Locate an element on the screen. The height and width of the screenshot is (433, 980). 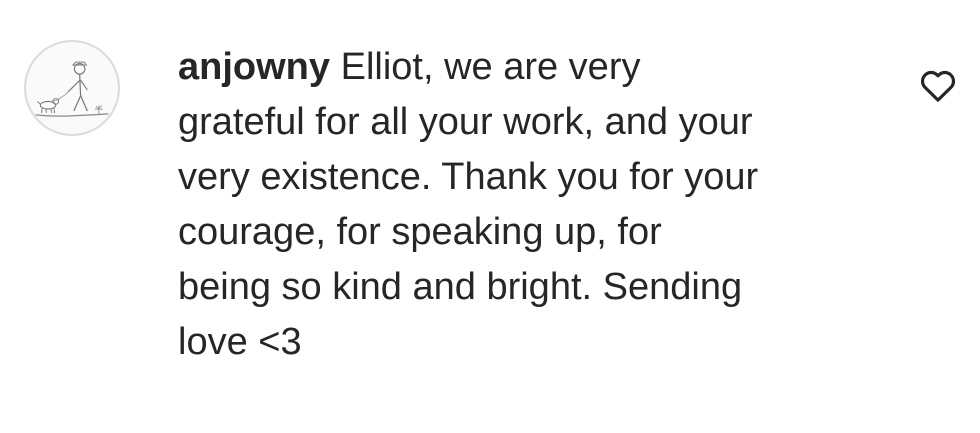
comment-text-line: love <3 is located at coordinates (240, 342).